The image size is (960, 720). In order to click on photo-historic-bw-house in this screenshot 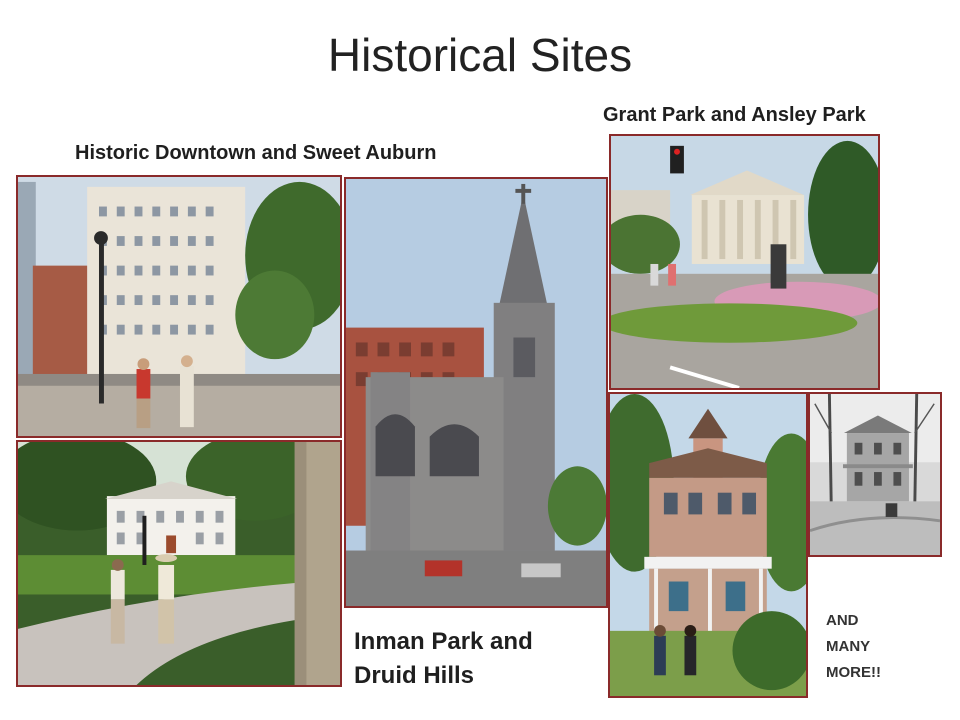, I will do `click(875, 474)`.